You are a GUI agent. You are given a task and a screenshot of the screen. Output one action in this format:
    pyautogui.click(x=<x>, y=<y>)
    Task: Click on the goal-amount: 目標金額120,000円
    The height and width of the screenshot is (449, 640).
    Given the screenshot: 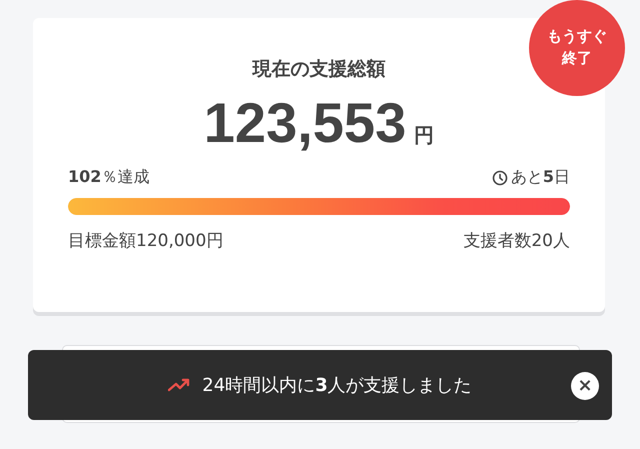 What is the action you would take?
    pyautogui.click(x=146, y=241)
    